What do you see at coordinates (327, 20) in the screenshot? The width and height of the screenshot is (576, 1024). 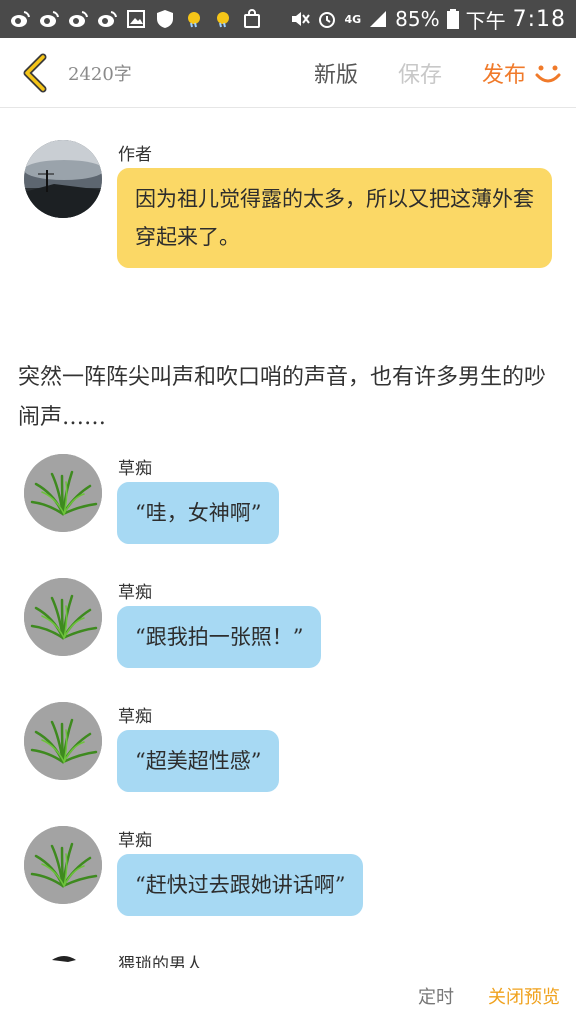 I see `alarm-icon` at bounding box center [327, 20].